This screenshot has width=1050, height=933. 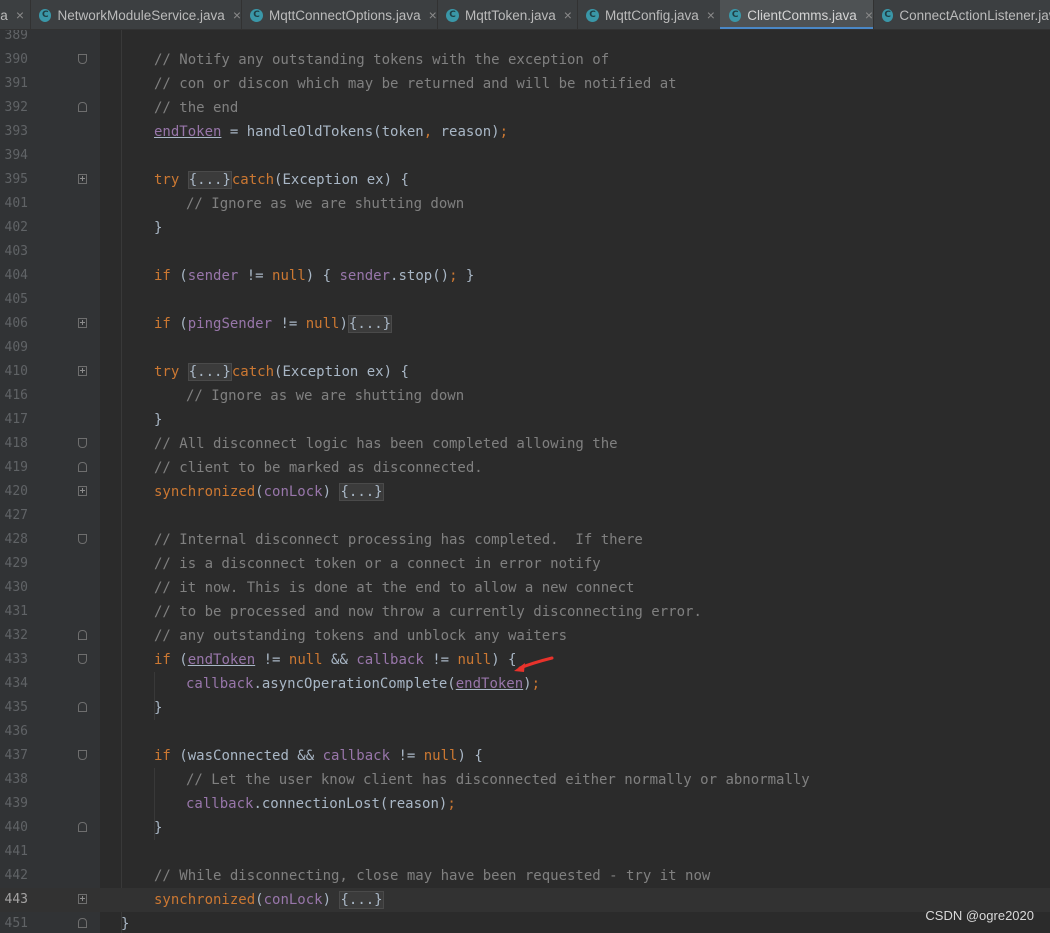 What do you see at coordinates (525, 156) in the screenshot?
I see `code-line: 394` at bounding box center [525, 156].